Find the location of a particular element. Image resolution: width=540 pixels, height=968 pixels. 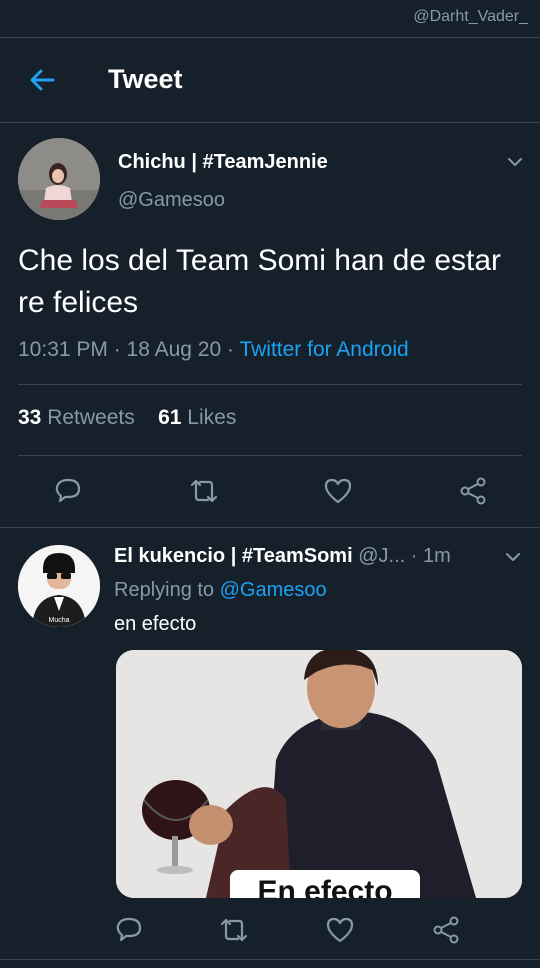

likes-stat: 61 Likes is located at coordinates (197, 417).